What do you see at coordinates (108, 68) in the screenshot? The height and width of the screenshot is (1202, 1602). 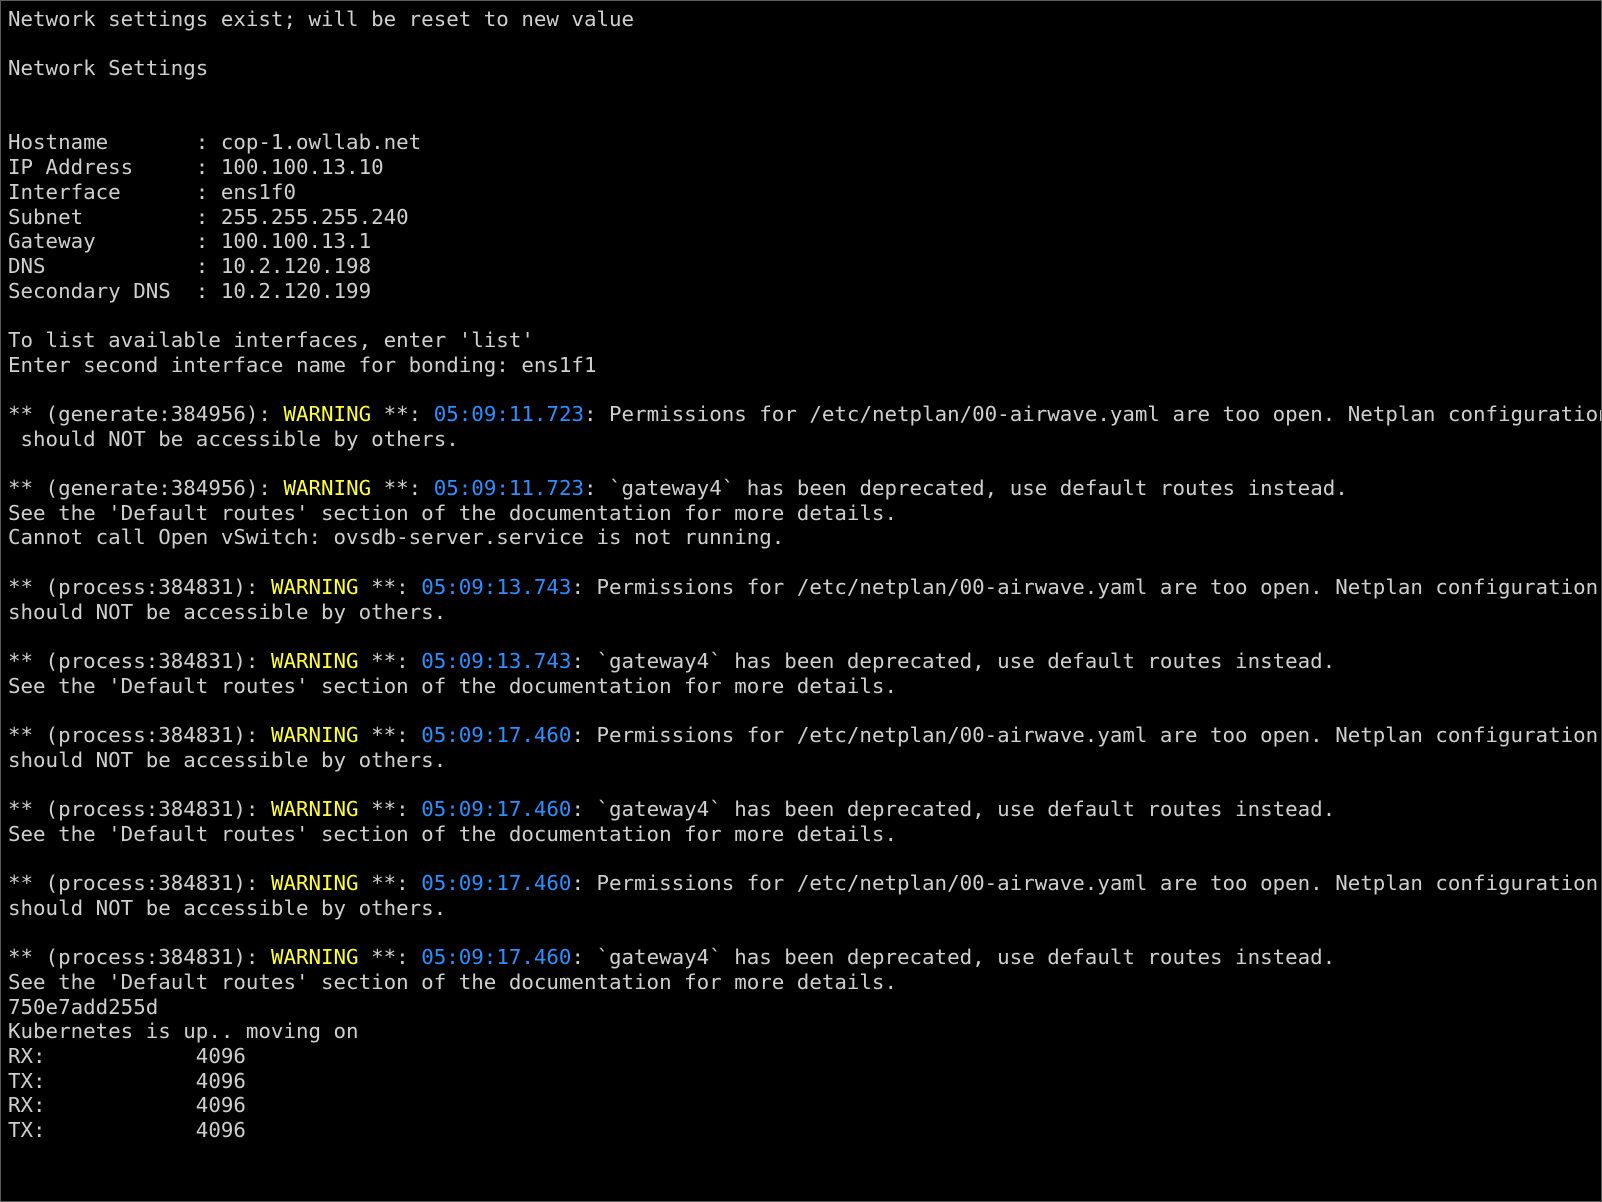 I see `terminal-line: Network Settings` at bounding box center [108, 68].